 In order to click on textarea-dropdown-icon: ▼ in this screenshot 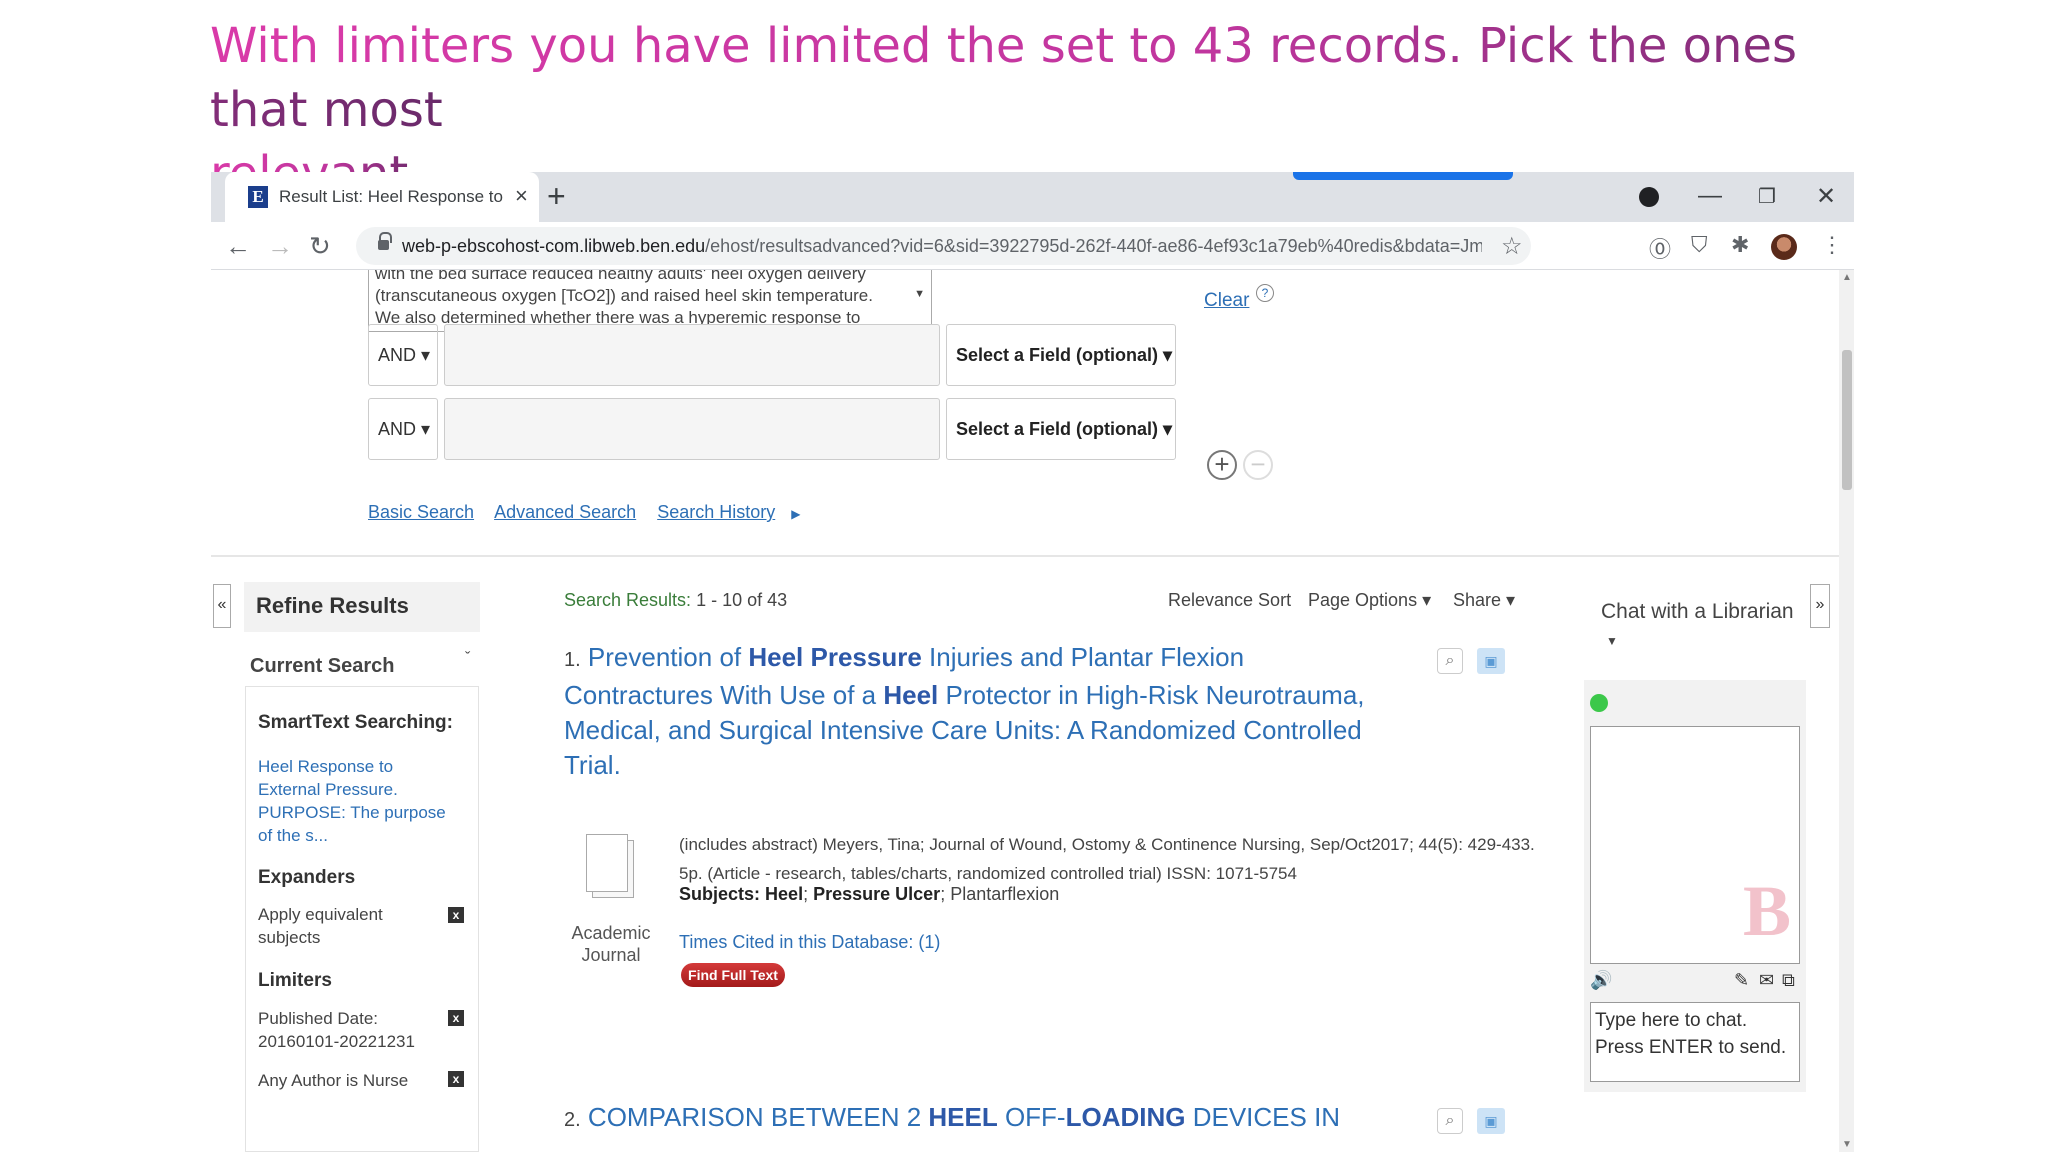, I will do `click(919, 294)`.